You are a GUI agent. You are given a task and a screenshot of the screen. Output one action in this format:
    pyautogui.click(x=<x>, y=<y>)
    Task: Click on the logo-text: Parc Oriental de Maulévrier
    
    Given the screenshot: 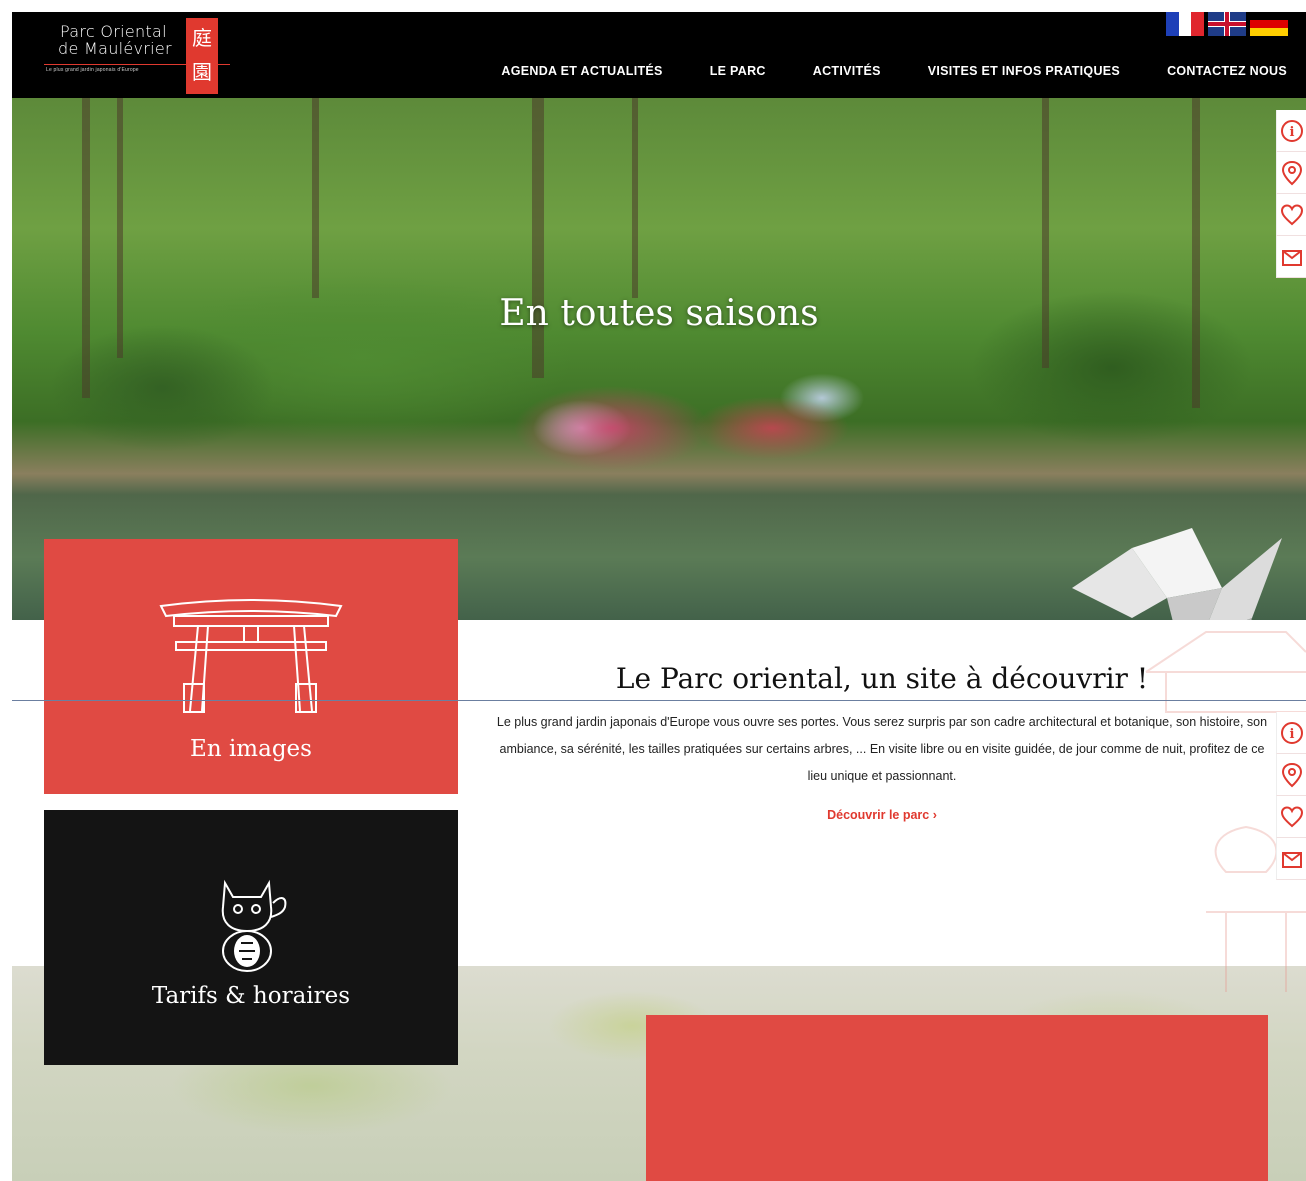 What is the action you would take?
    pyautogui.click(x=114, y=40)
    